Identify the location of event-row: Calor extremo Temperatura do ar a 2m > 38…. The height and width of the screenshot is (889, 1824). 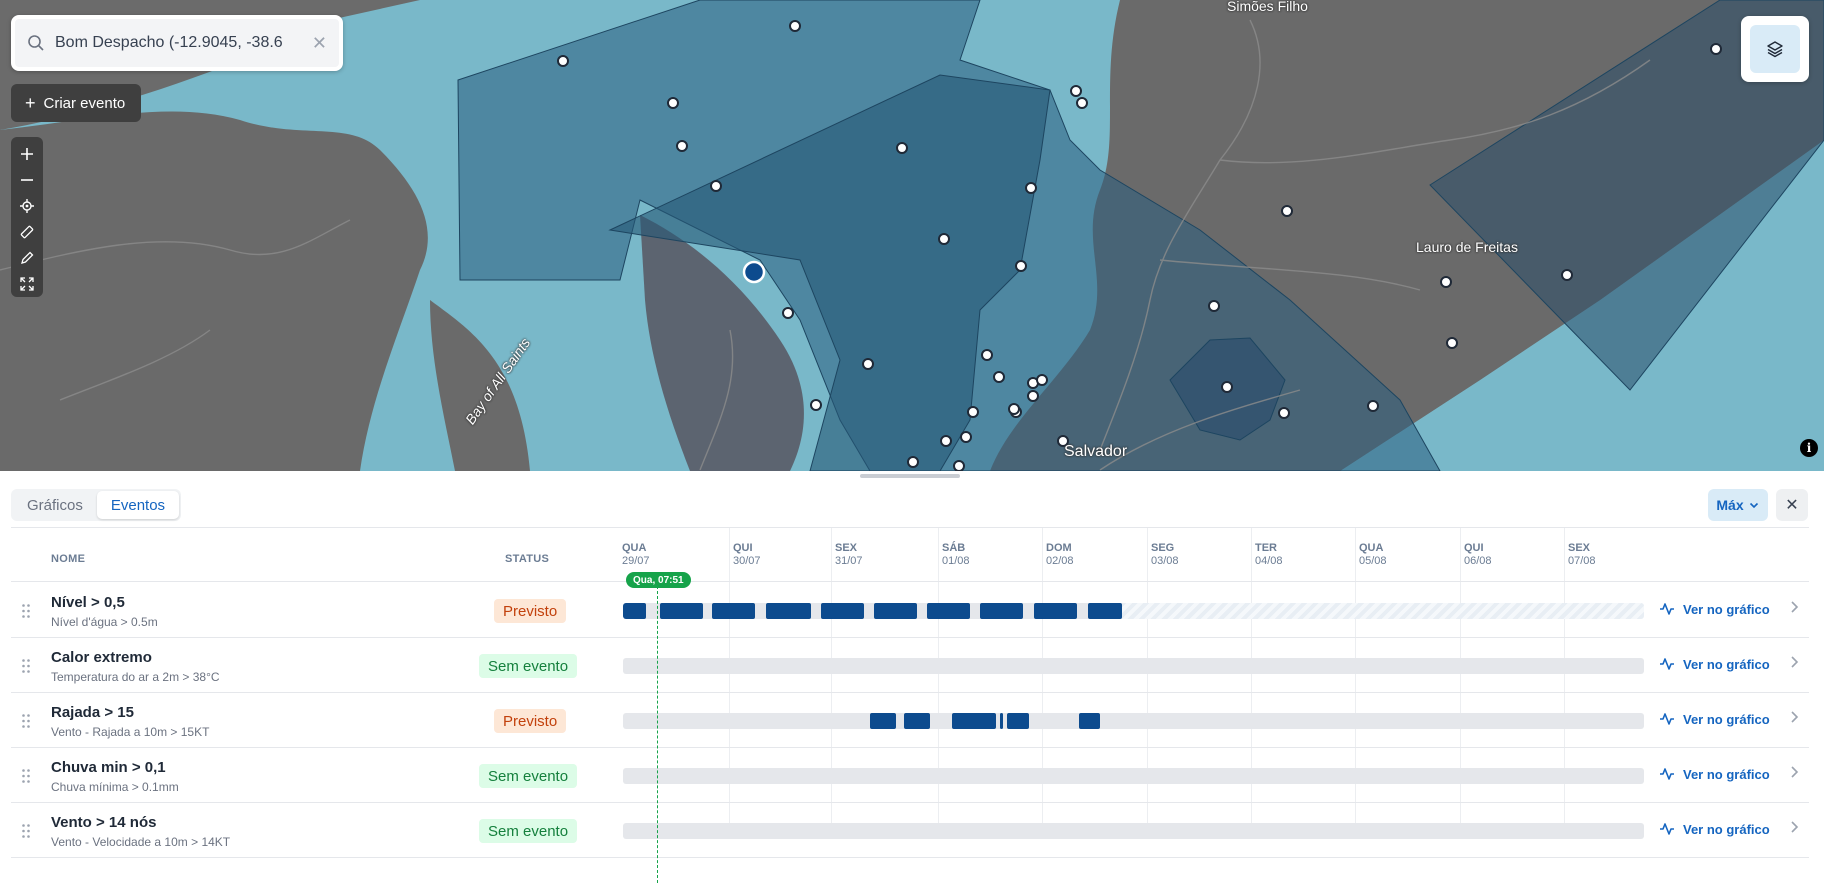
(910, 665).